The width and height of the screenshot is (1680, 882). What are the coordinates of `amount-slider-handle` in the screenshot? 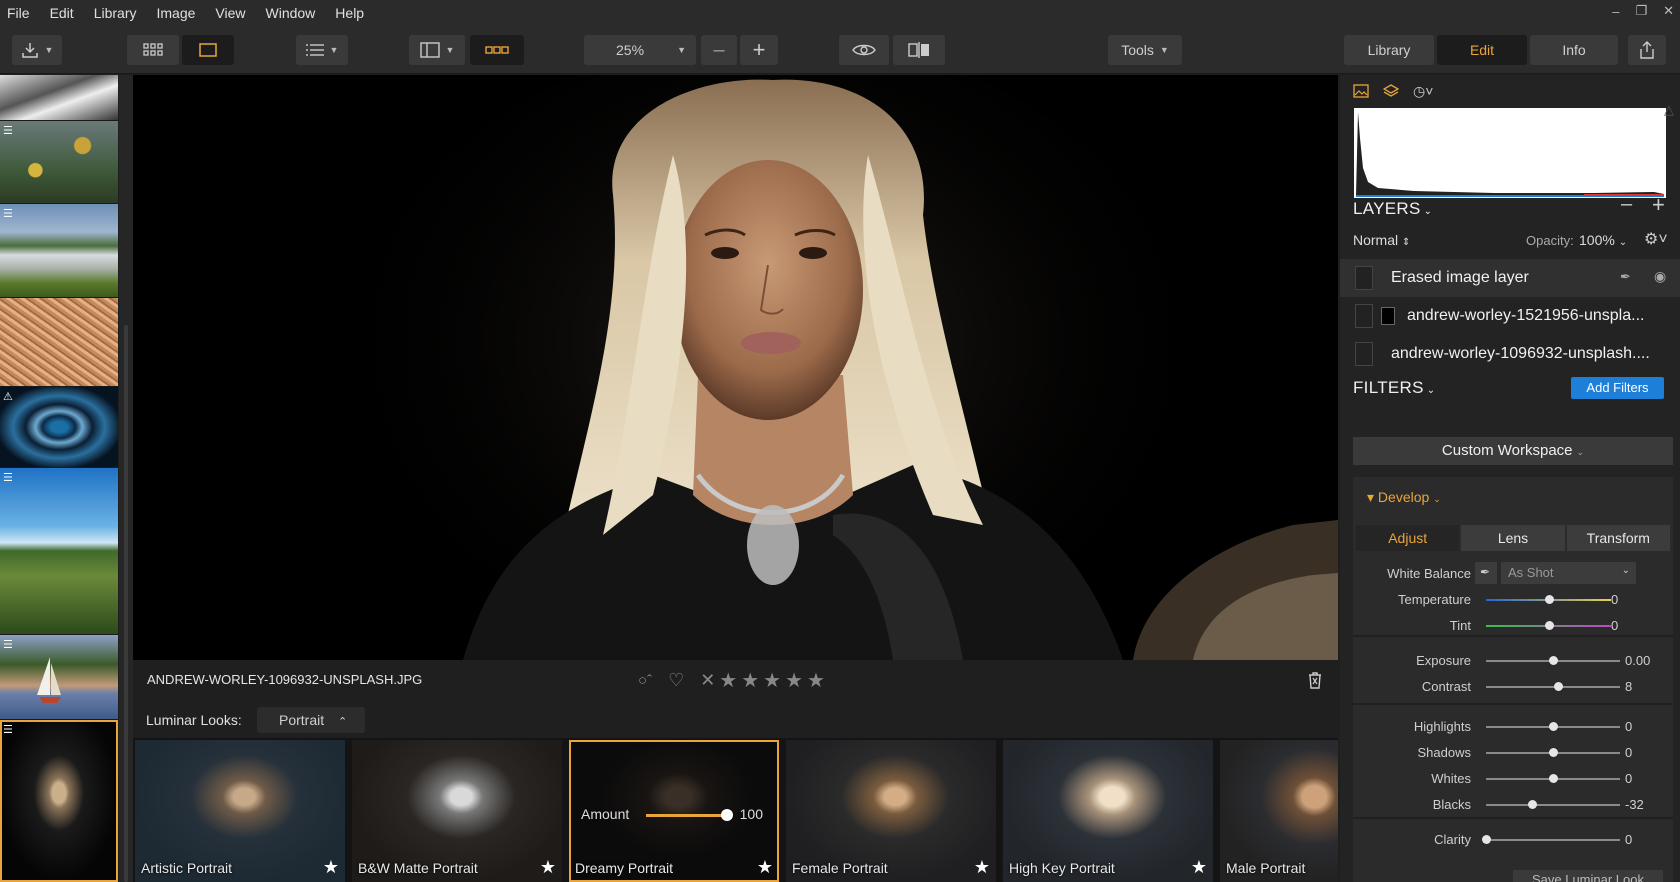 It's located at (727, 815).